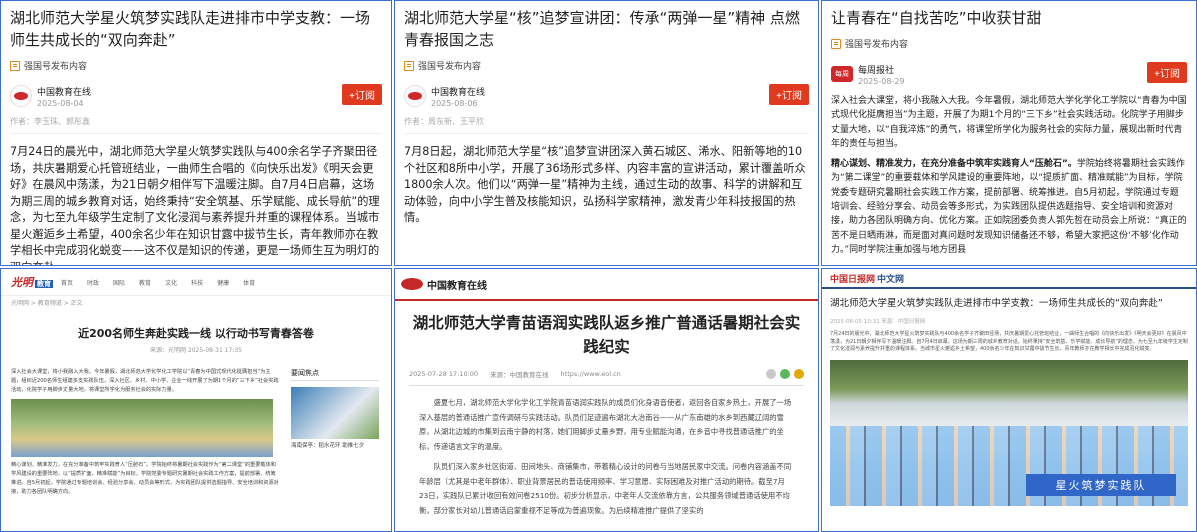 The height and width of the screenshot is (532, 1197). Describe the element at coordinates (591, 374) in the screenshot. I see `source-url: https://www.eol.cn` at that location.